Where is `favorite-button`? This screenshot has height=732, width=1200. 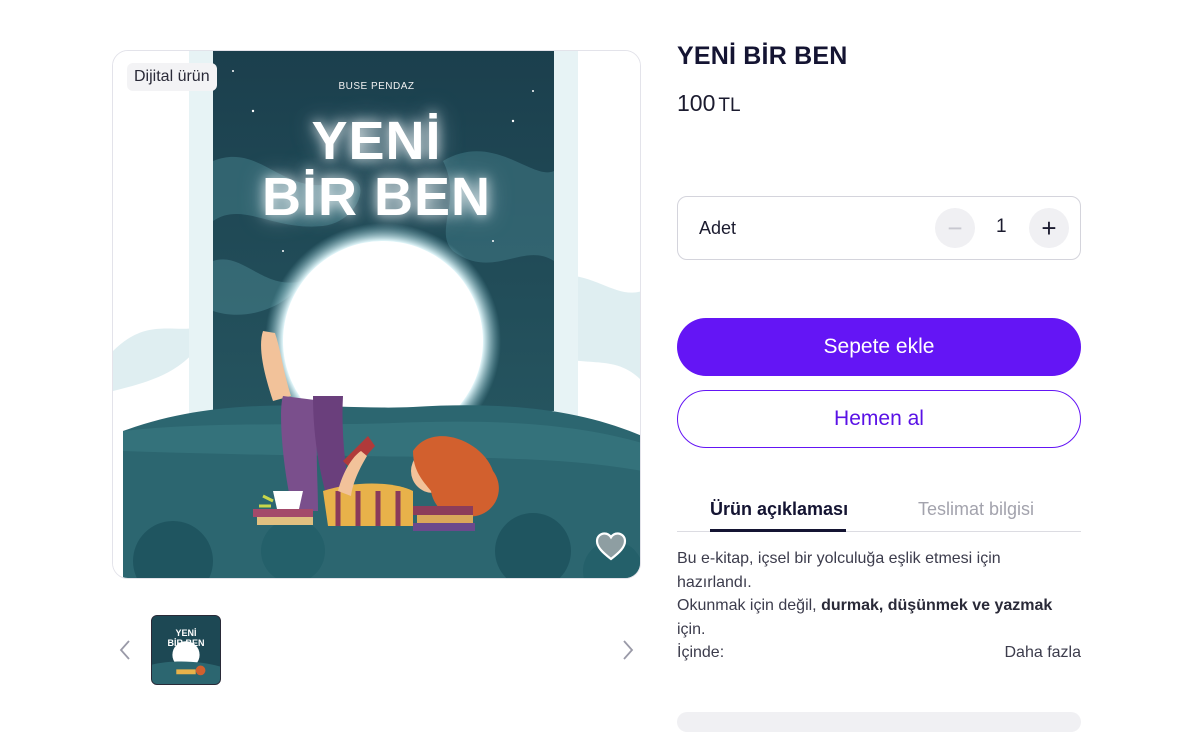
favorite-button is located at coordinates (611, 547).